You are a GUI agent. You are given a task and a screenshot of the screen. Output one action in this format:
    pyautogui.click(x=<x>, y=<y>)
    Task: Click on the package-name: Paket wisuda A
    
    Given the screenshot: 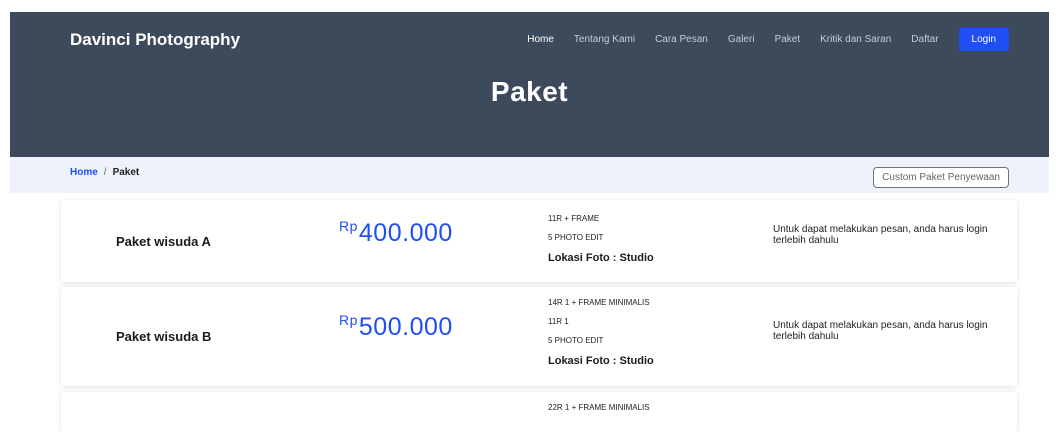 What is the action you would take?
    pyautogui.click(x=163, y=241)
    